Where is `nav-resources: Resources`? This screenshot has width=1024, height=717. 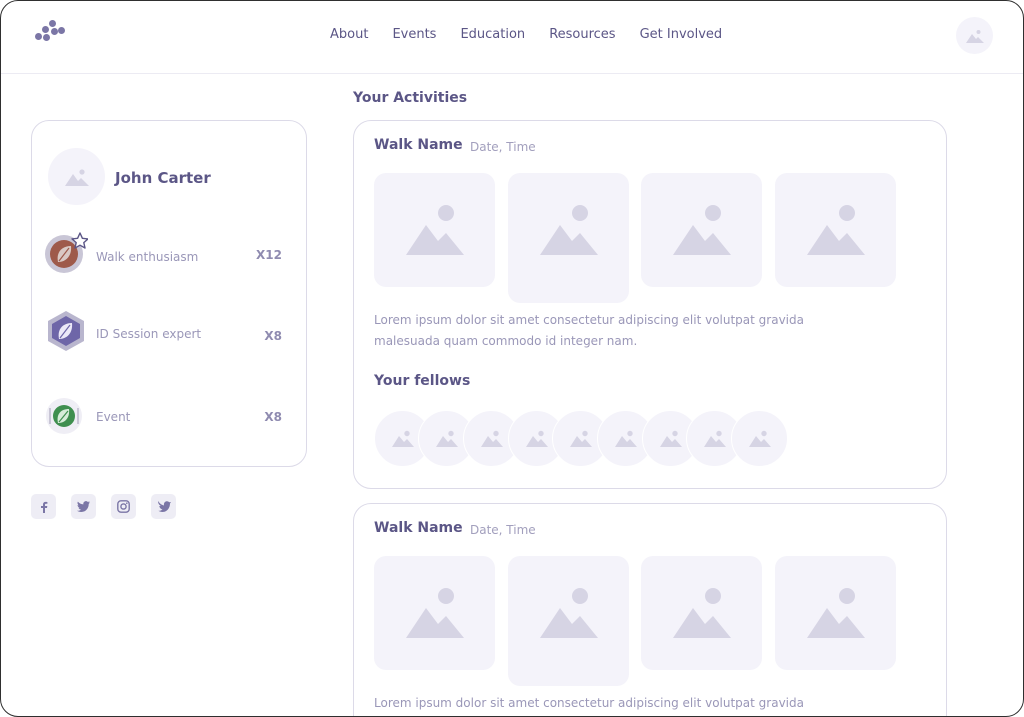 nav-resources: Resources is located at coordinates (582, 34).